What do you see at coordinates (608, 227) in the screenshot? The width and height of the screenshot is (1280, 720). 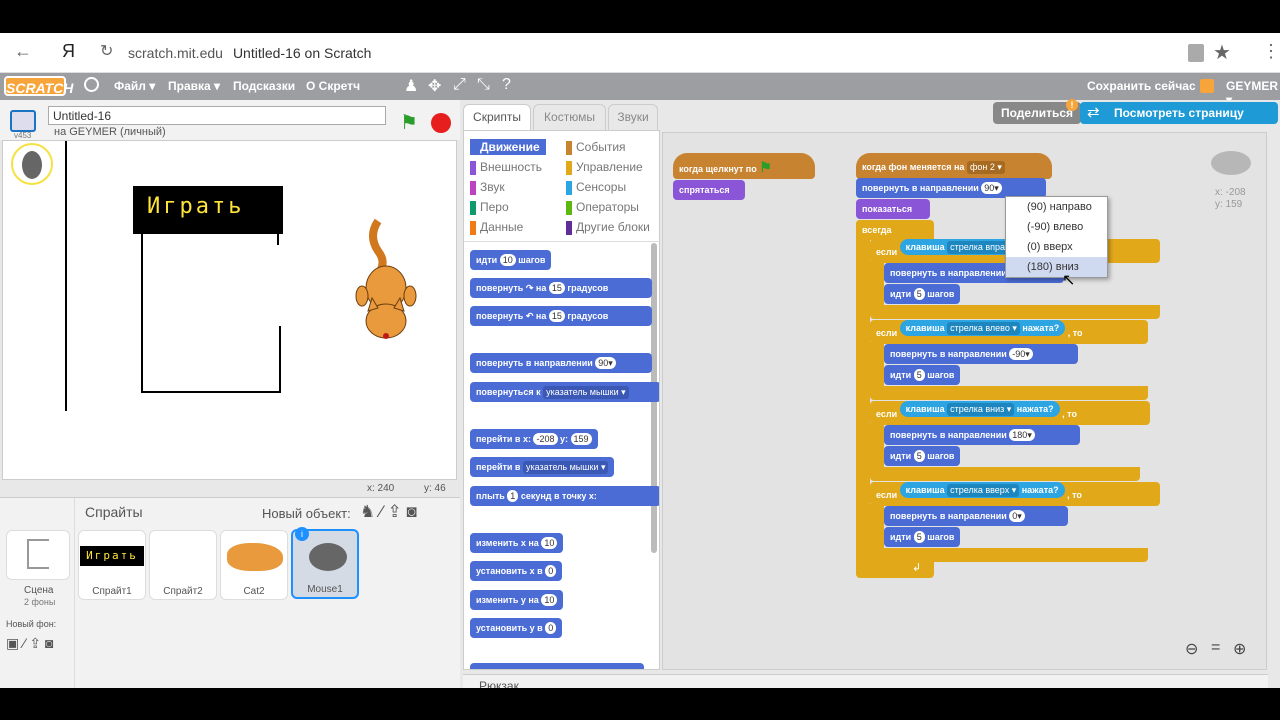 I see `category-more: Другие блоки` at bounding box center [608, 227].